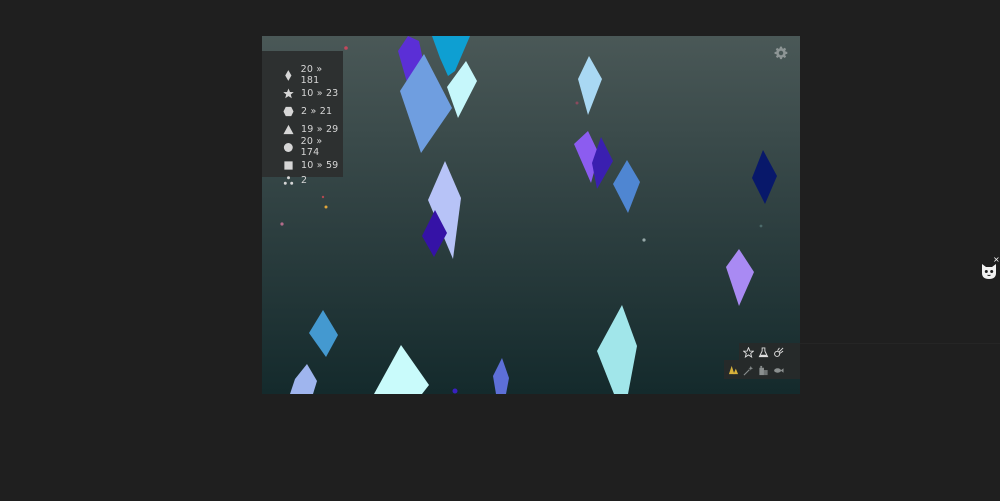 This screenshot has height=501, width=1000. I want to click on diamond-icon, so click(288, 75).